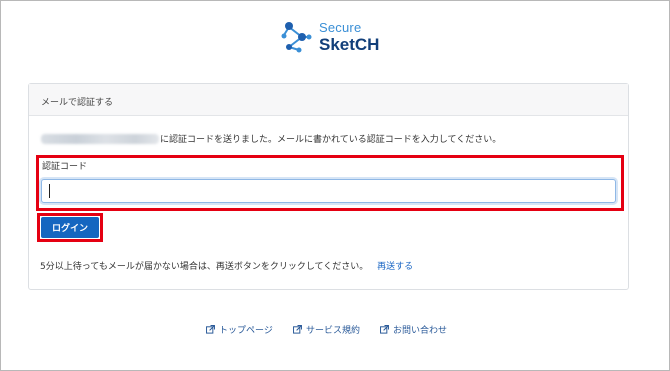  I want to click on text-caret, so click(49, 191).